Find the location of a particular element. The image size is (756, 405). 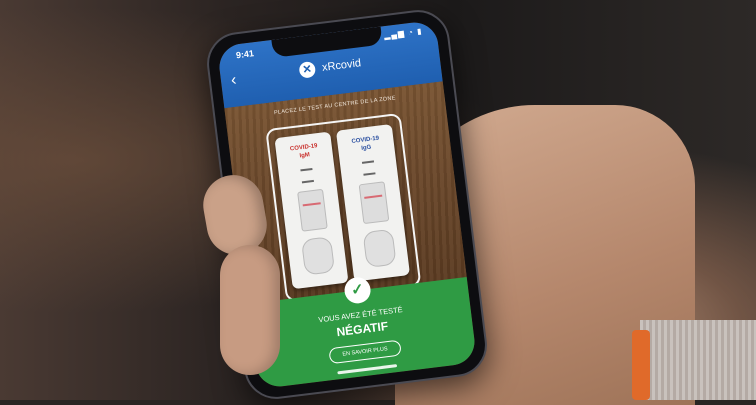

home-indicator is located at coordinates (367, 369).